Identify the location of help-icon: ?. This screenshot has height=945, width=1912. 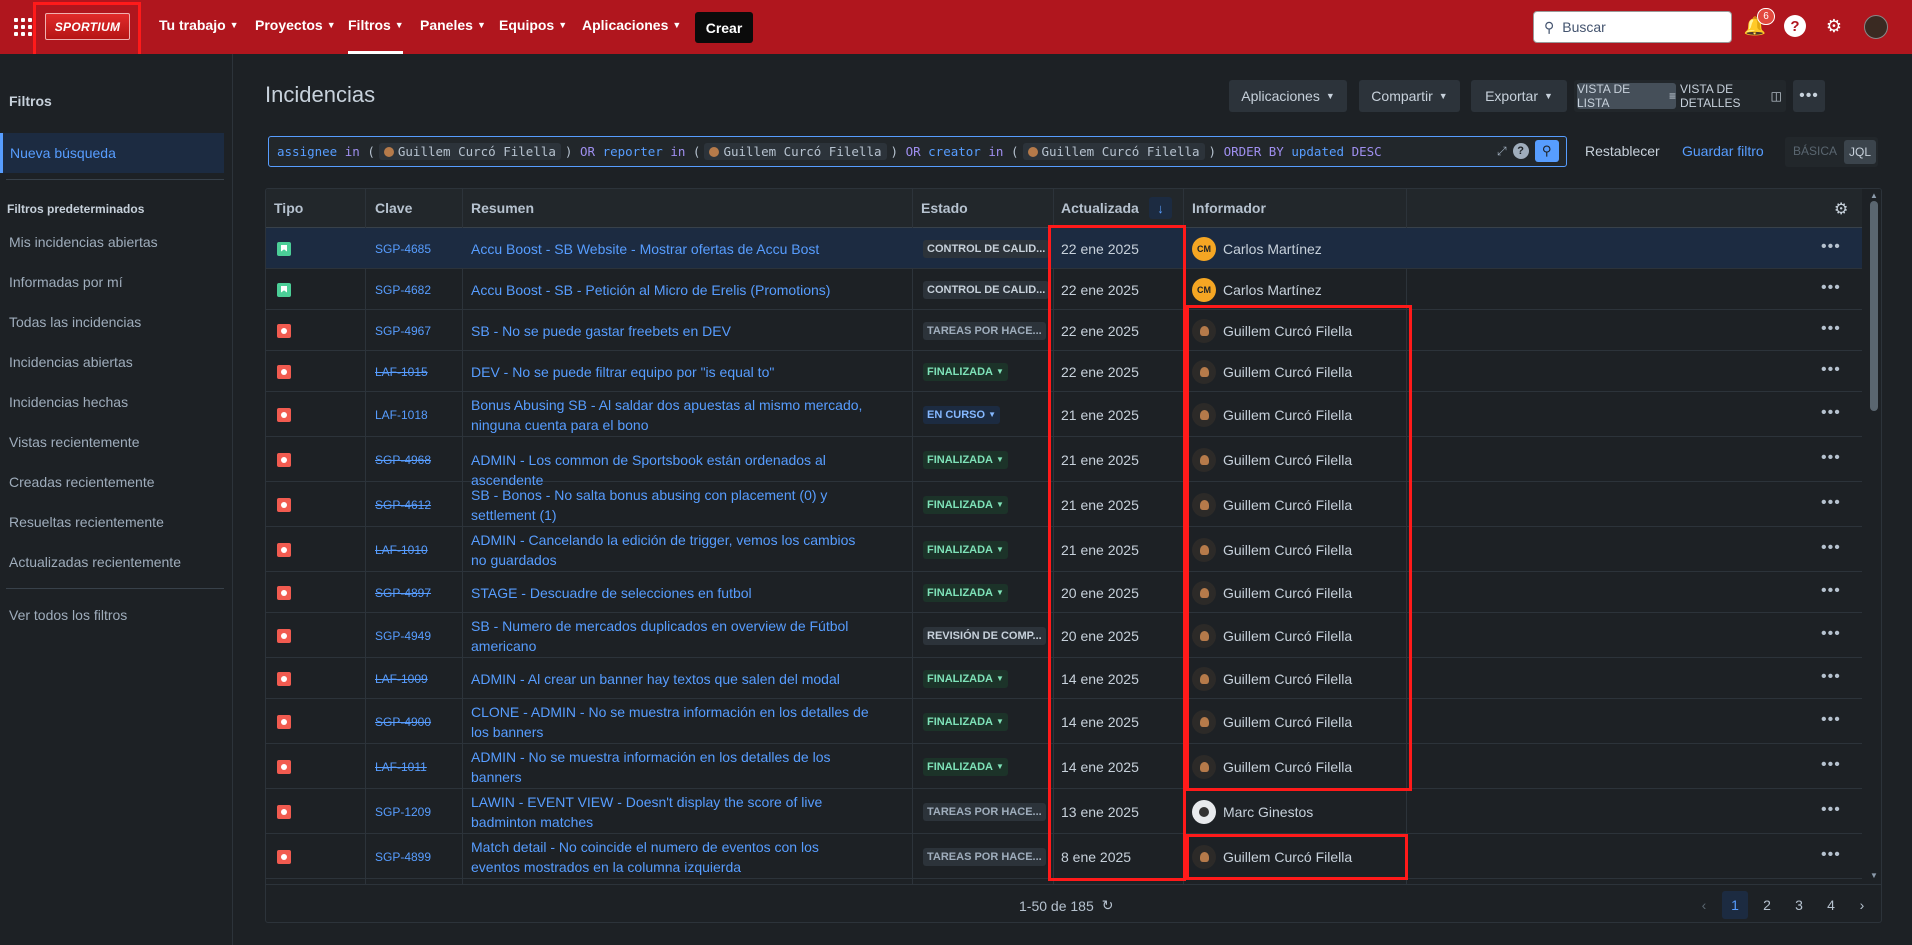
(1795, 26).